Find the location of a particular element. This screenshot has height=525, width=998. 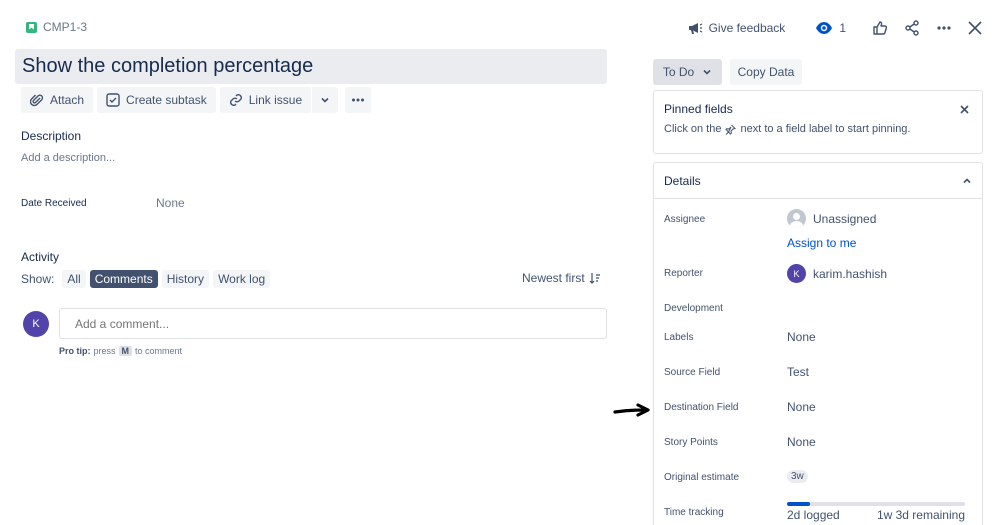

original-estimate-value: 3w is located at coordinates (797, 476).